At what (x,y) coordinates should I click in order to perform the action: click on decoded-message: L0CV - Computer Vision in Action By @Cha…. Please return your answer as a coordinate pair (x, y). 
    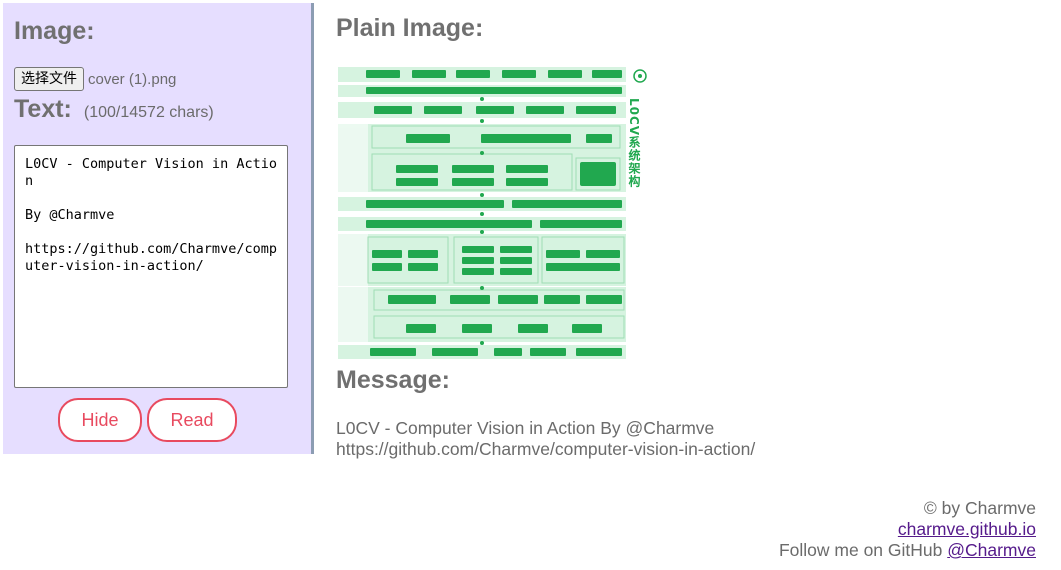
    Looking at the image, I should click on (686, 439).